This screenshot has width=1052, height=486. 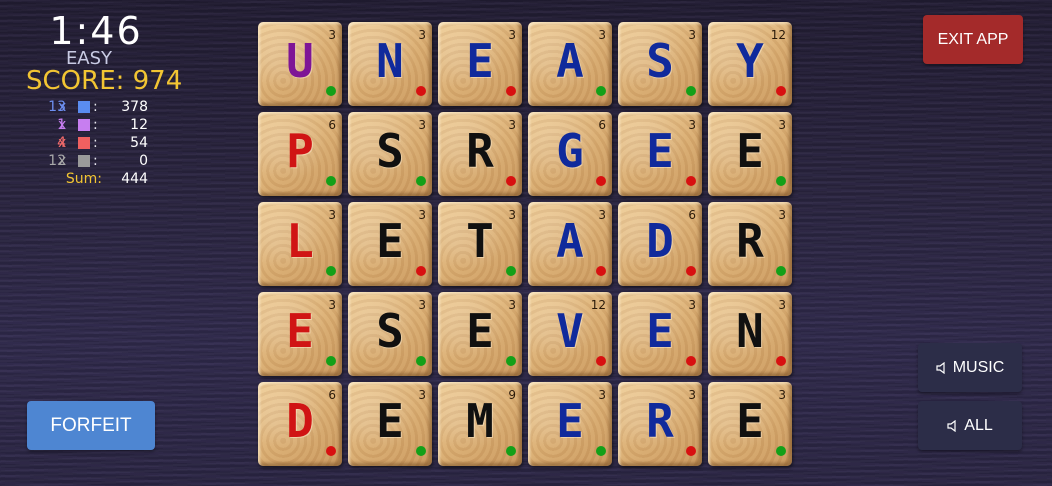 I want to click on color-swatch-blue, so click(x=84, y=107).